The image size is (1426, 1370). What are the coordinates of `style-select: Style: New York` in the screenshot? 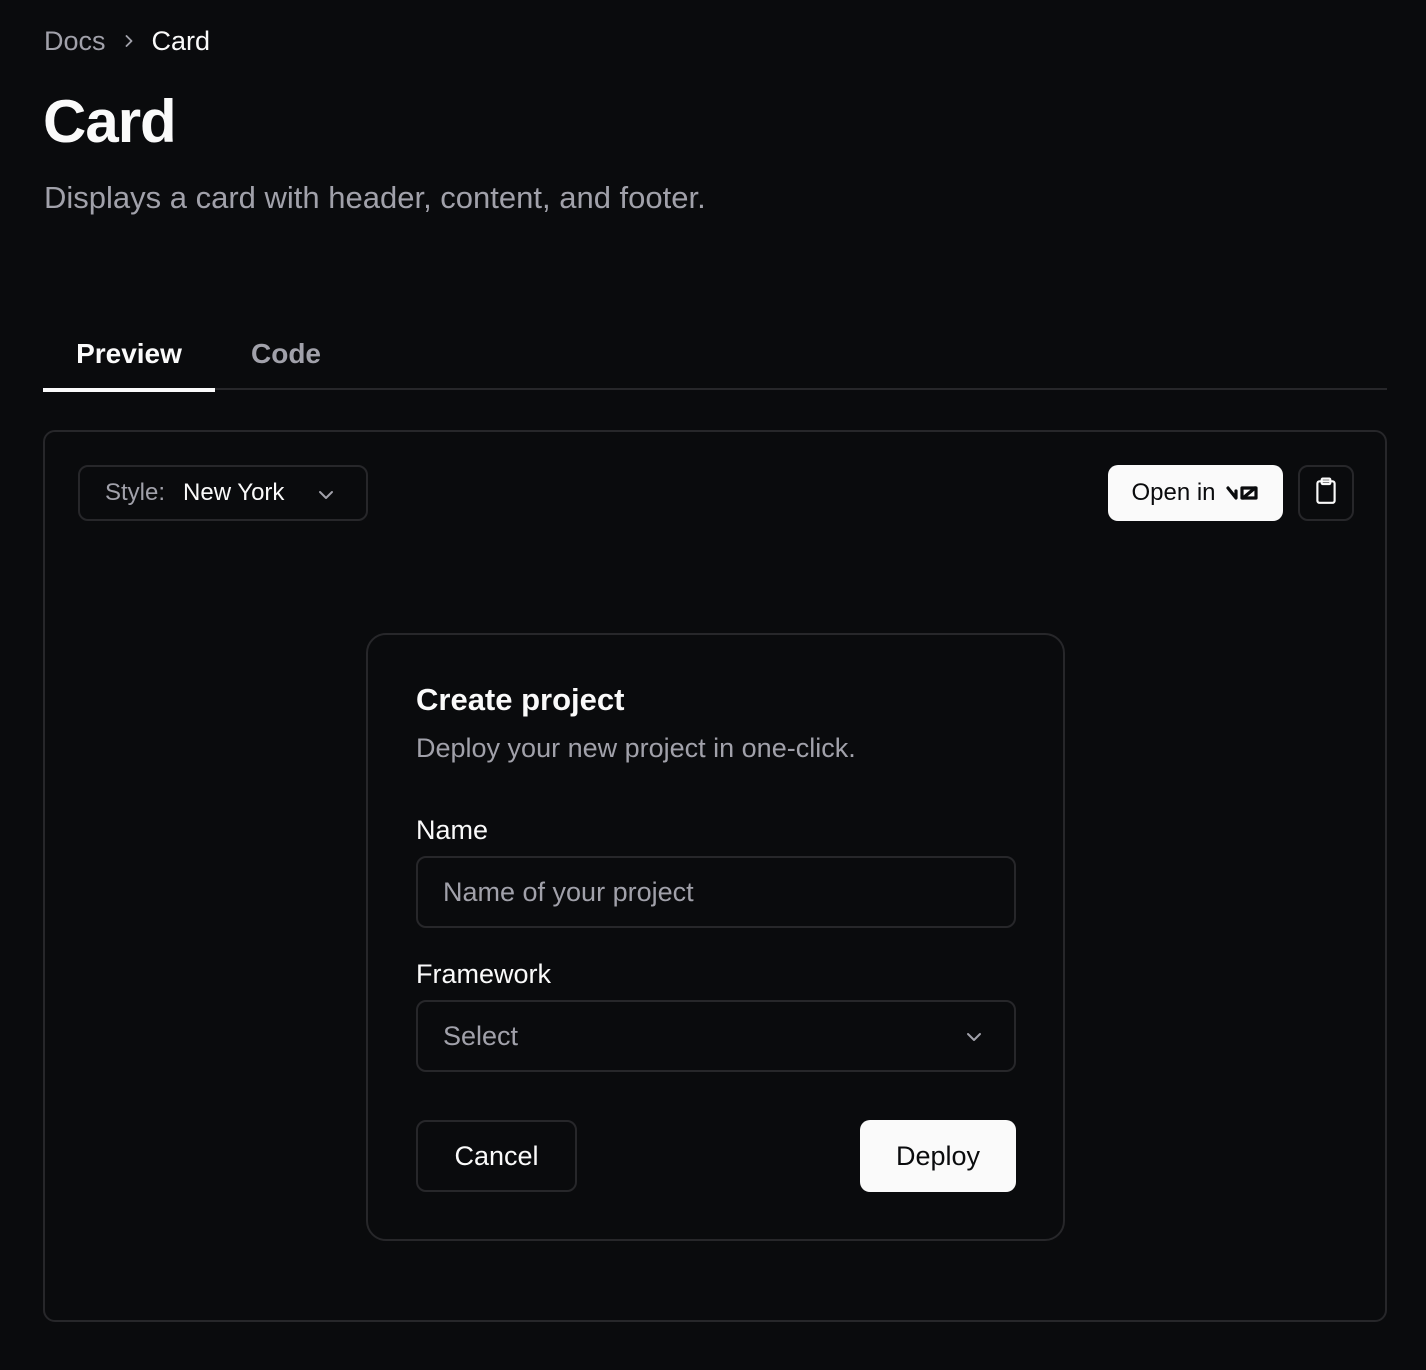 It's located at (223, 493).